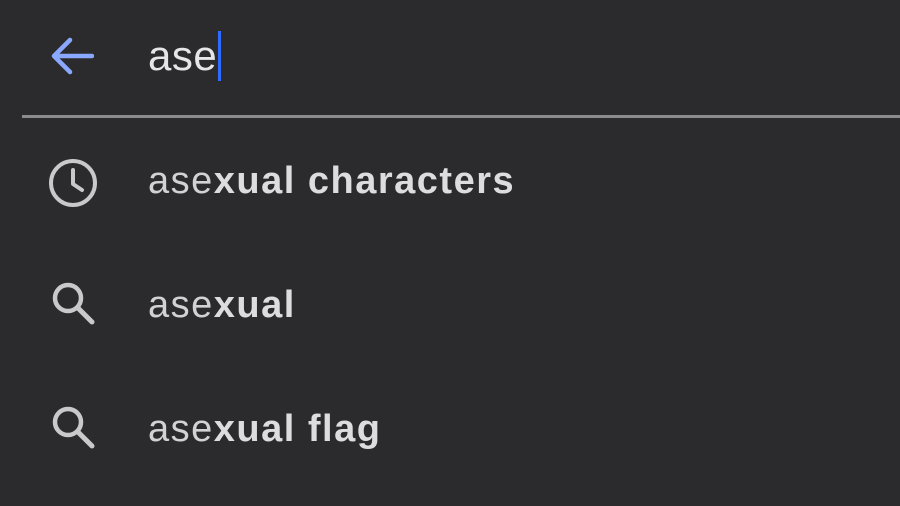 The width and height of the screenshot is (900, 506). Describe the element at coordinates (73, 183) in the screenshot. I see `history-clock-icon` at that location.